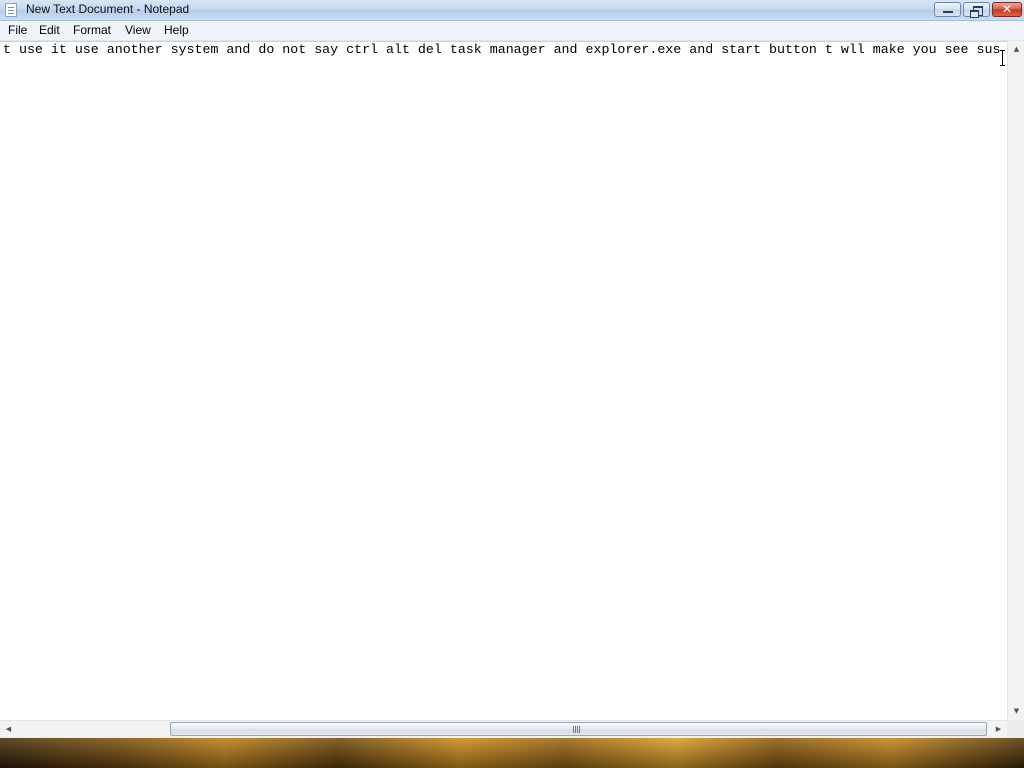 This screenshot has width=1024, height=768. I want to click on maximize-button, so click(976, 10).